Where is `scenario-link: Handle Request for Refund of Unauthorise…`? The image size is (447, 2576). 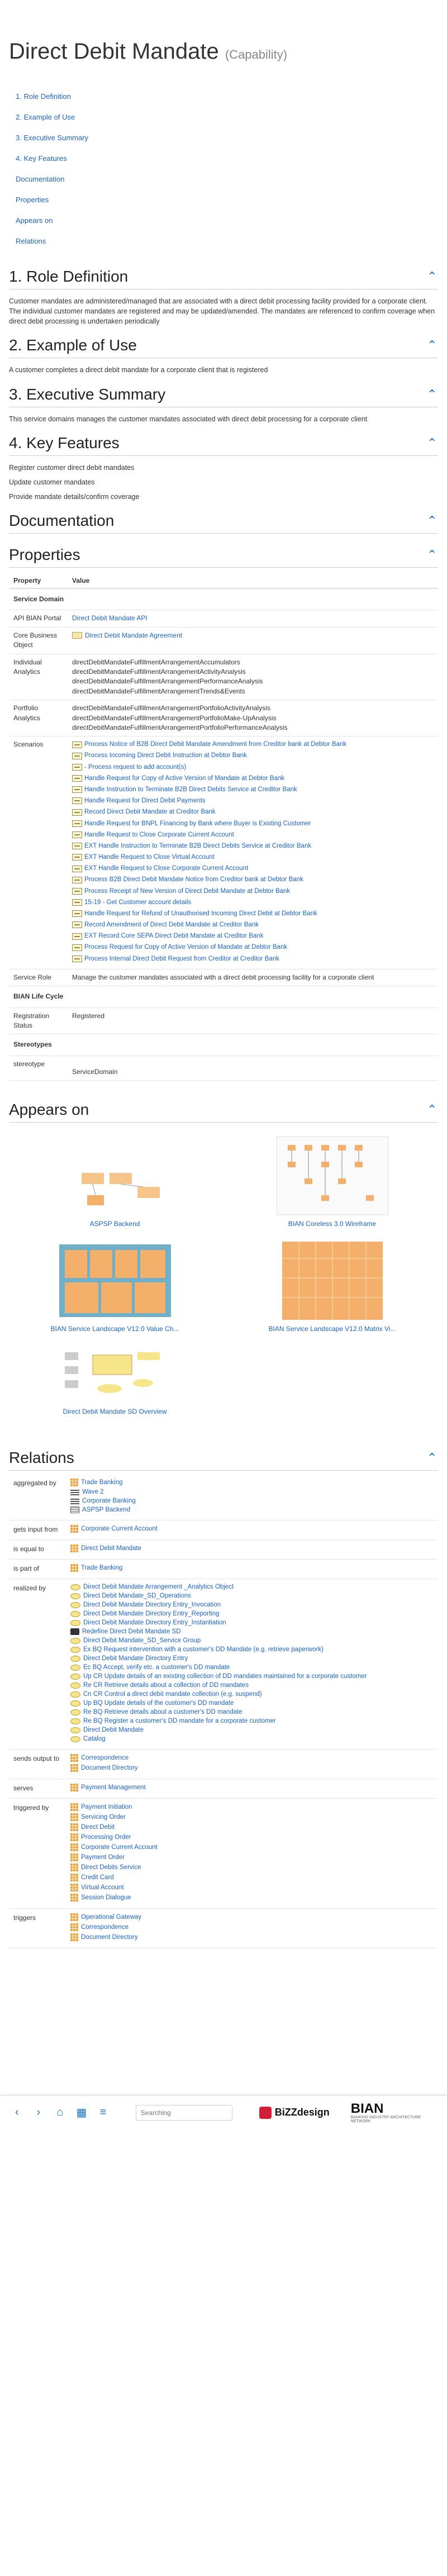 scenario-link: Handle Request for Refund of Unauthorise… is located at coordinates (200, 914).